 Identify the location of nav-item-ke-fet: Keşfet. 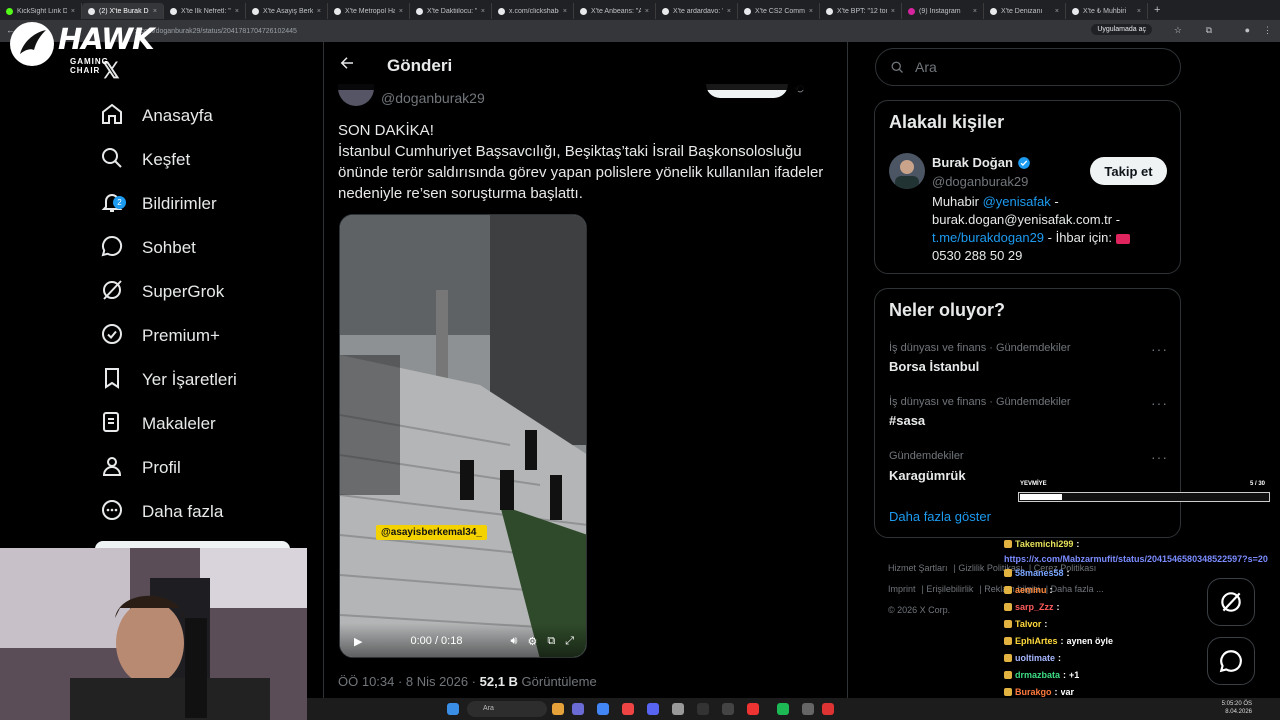
(200, 160).